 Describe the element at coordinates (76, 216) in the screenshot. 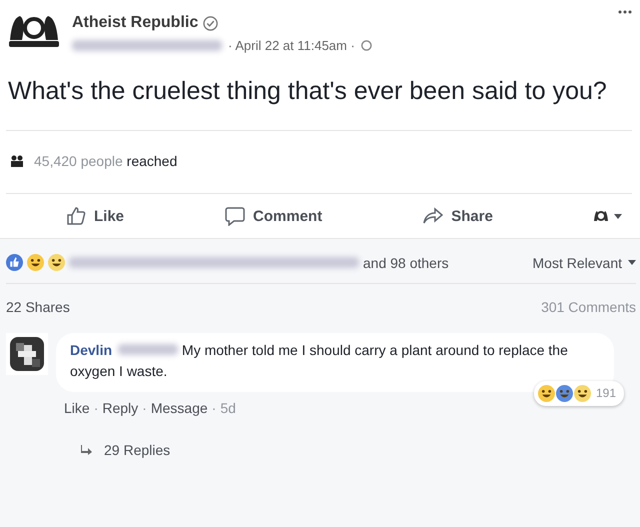

I see `thumbs-up-icon` at that location.